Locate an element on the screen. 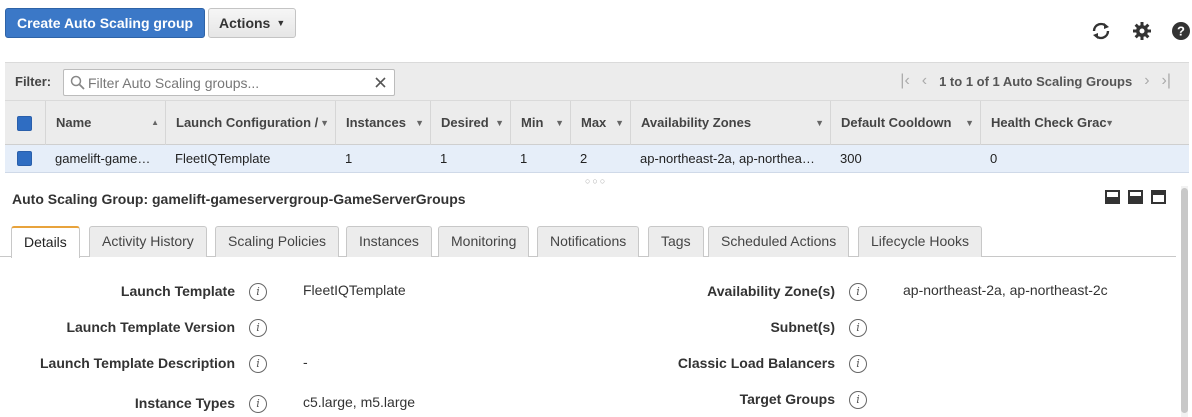 The width and height of the screenshot is (1192, 417). sort-asc-icon: ▲ is located at coordinates (155, 122).